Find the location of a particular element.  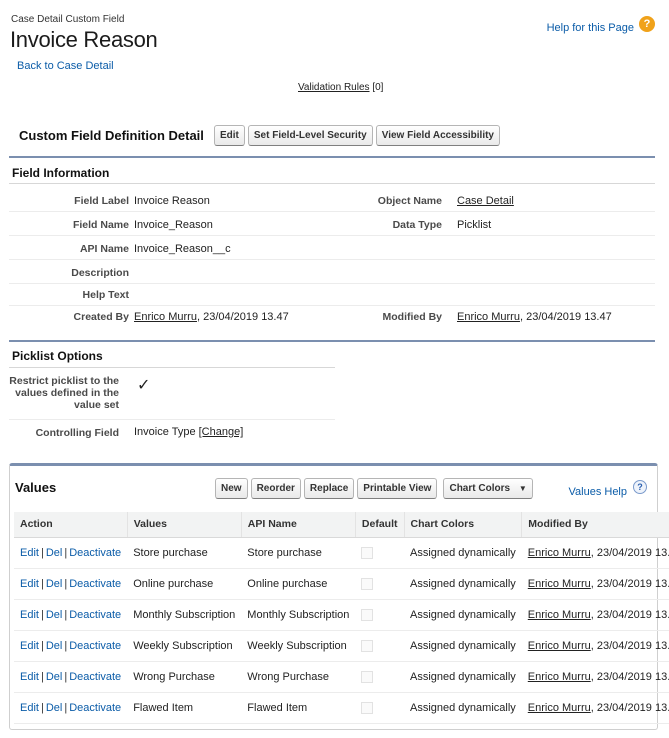

chart-colors-button: Chart Colors ▼ is located at coordinates (488, 488).